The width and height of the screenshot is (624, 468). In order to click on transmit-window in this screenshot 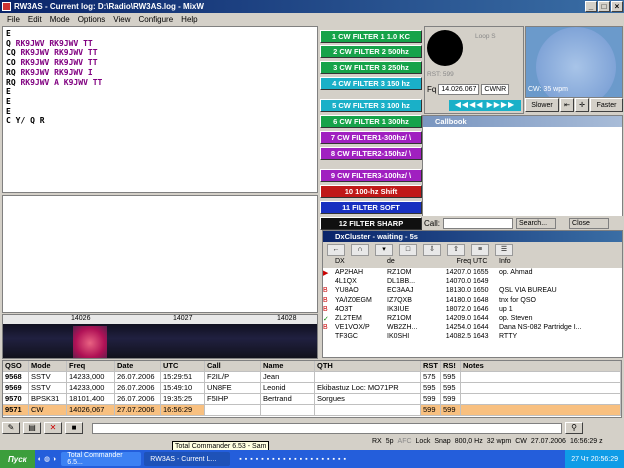, I will do `click(160, 254)`.